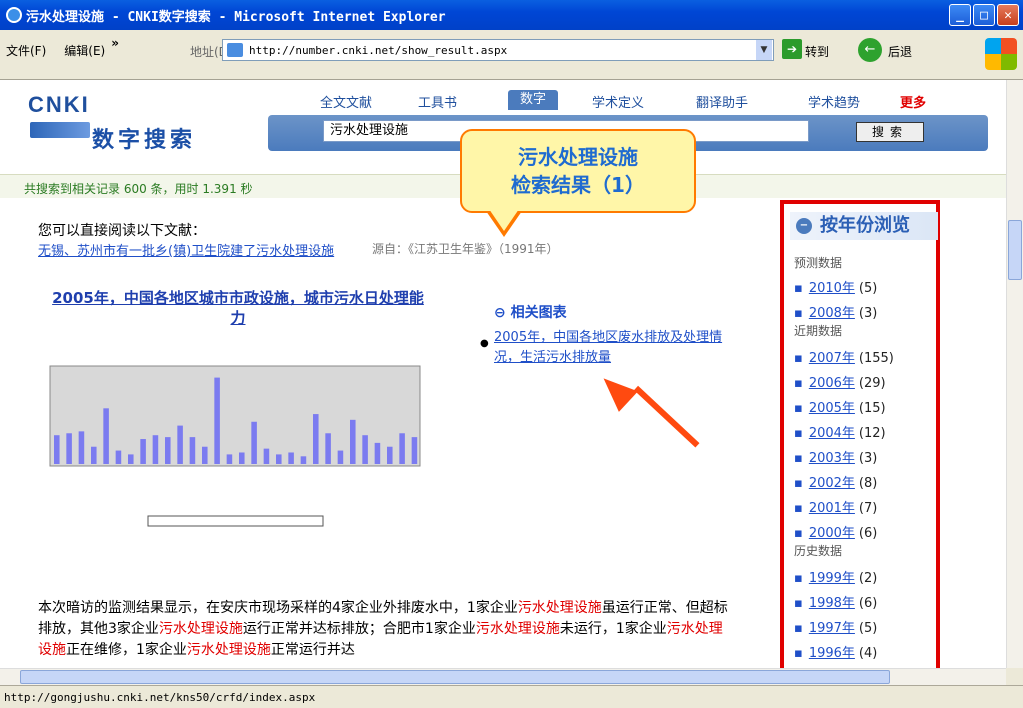 The image size is (1023, 708). What do you see at coordinates (278, 608) in the screenshot?
I see `snippet-part: 本次暗访的监测结果显示，在安庆市现场采样的4家企业外排废水中，1家企业` at bounding box center [278, 608].